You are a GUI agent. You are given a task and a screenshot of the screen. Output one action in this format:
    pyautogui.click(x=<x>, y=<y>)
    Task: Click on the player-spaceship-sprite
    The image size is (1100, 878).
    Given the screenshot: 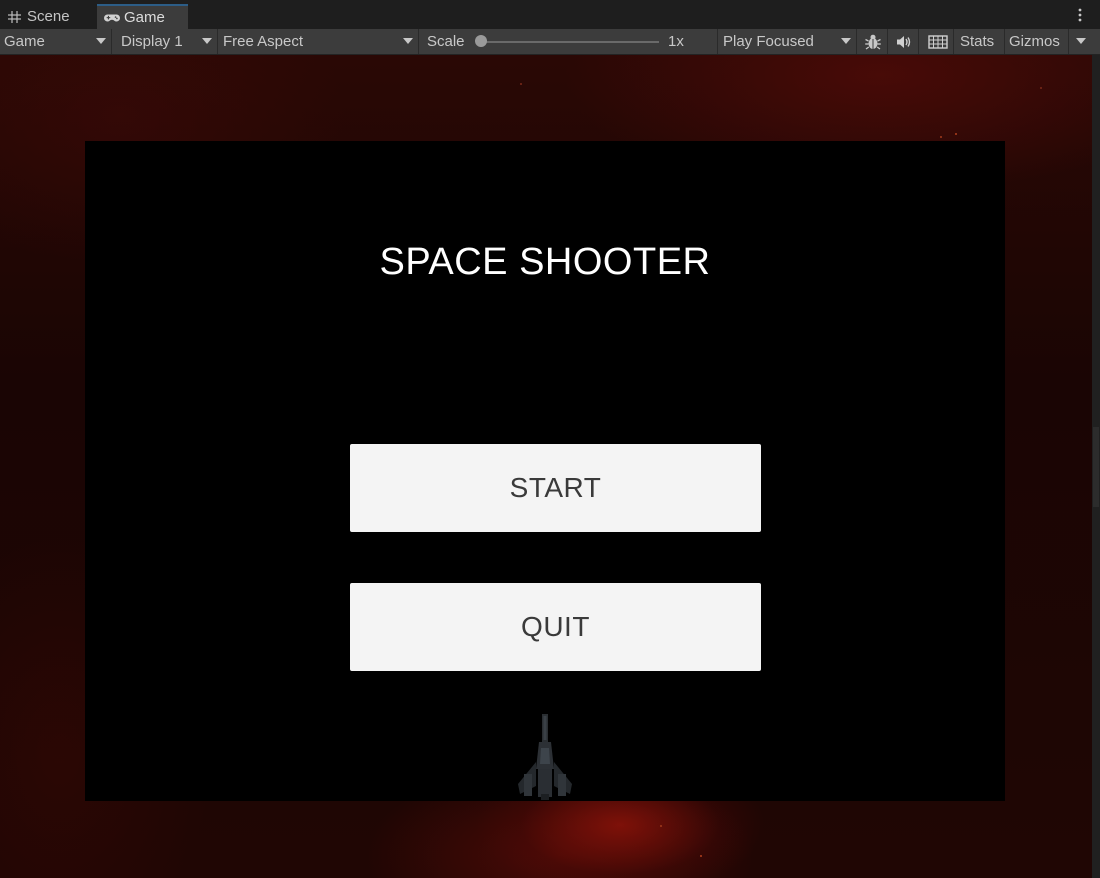 What is the action you would take?
    pyautogui.click(x=545, y=757)
    